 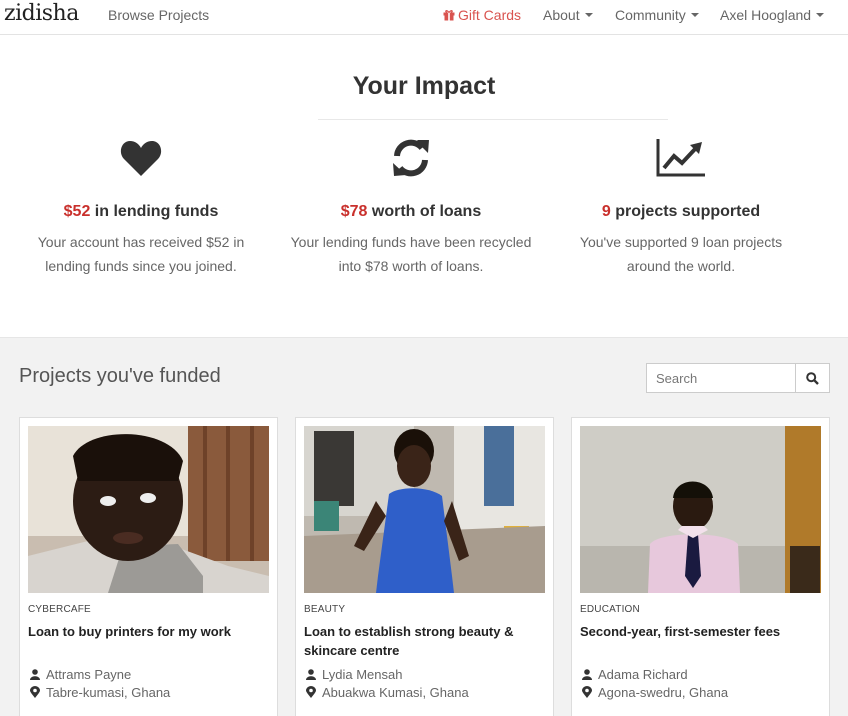 What do you see at coordinates (411, 242) in the screenshot?
I see `stat-desc-line: Your lending funds have been recycled` at bounding box center [411, 242].